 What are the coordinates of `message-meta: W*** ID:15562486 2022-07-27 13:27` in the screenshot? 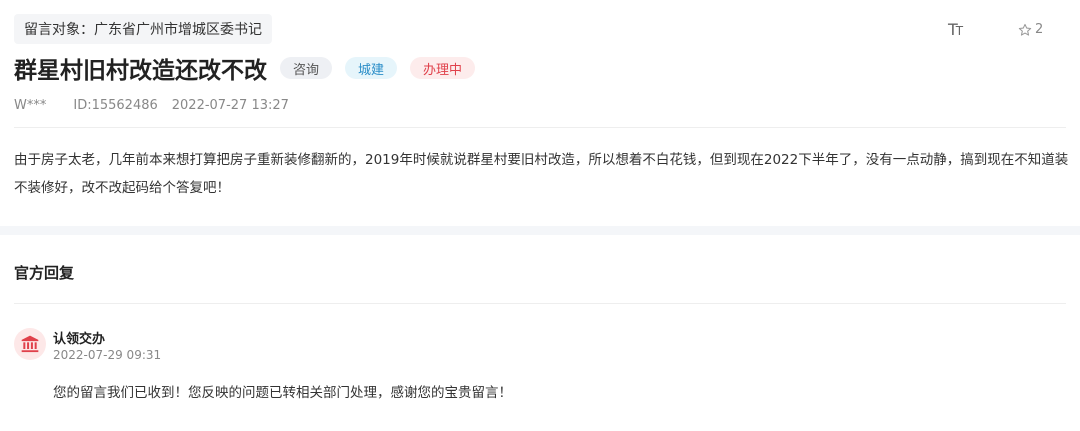 It's located at (151, 105).